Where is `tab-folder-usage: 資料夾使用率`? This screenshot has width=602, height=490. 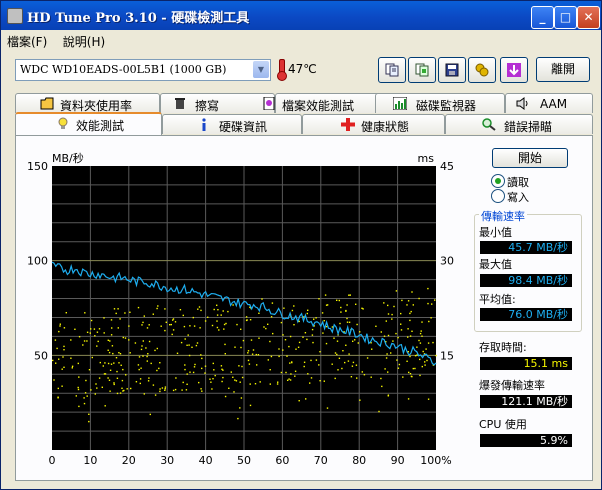
tab-folder-usage: 資料夾使用率 is located at coordinates (87, 103).